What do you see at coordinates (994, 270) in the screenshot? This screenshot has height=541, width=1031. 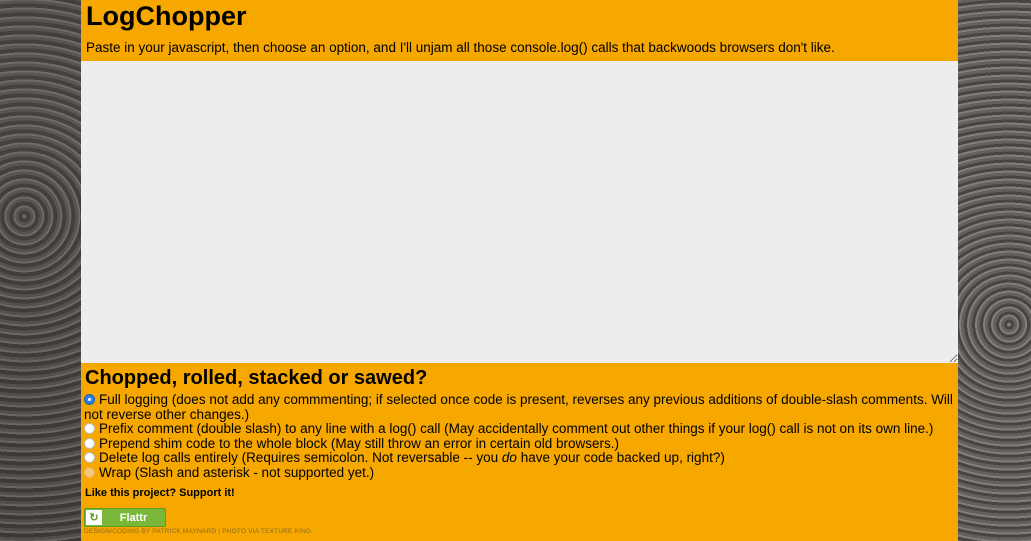 I see `background-wood-right` at bounding box center [994, 270].